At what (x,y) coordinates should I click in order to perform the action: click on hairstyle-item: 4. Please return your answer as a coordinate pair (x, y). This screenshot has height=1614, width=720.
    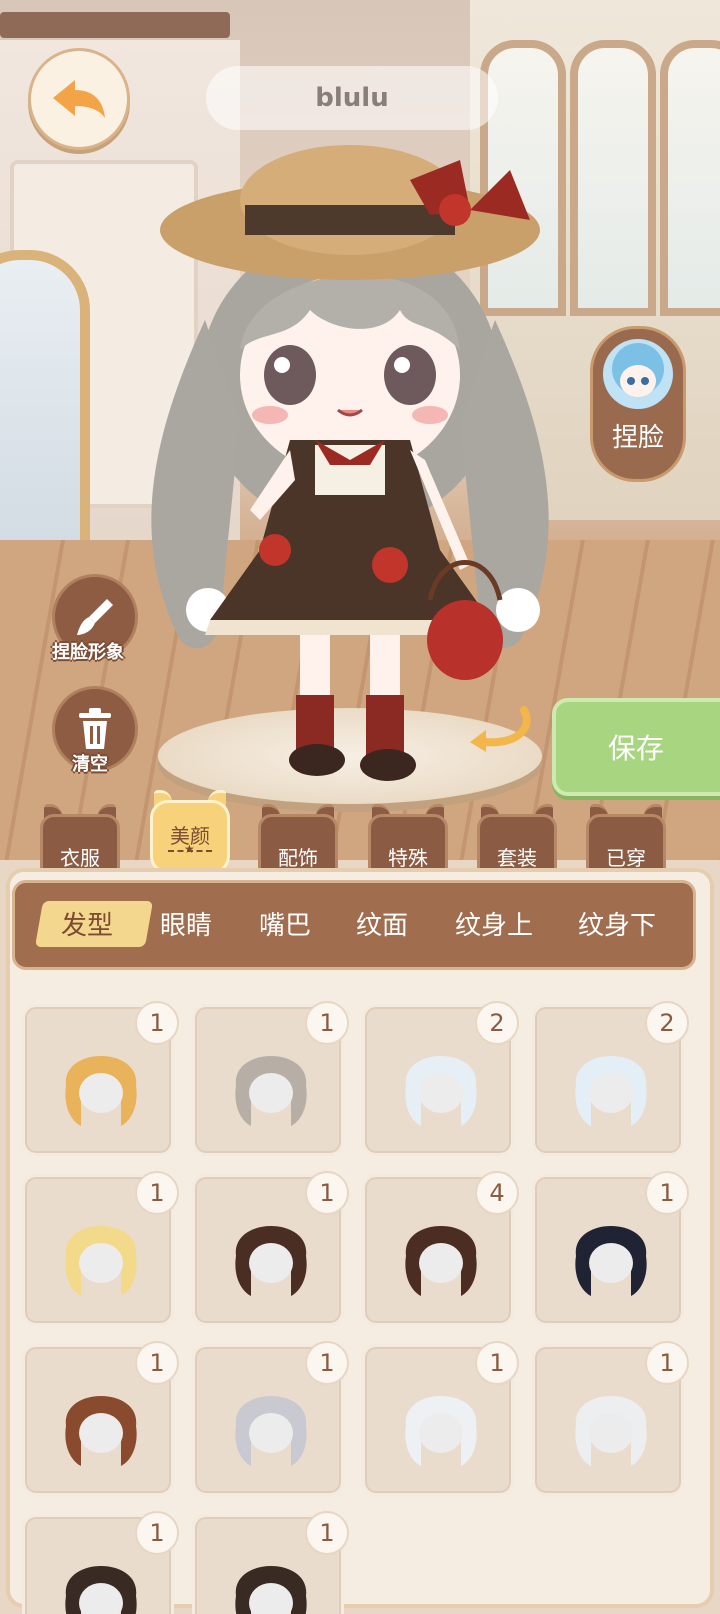
    Looking at the image, I should click on (440, 1248).